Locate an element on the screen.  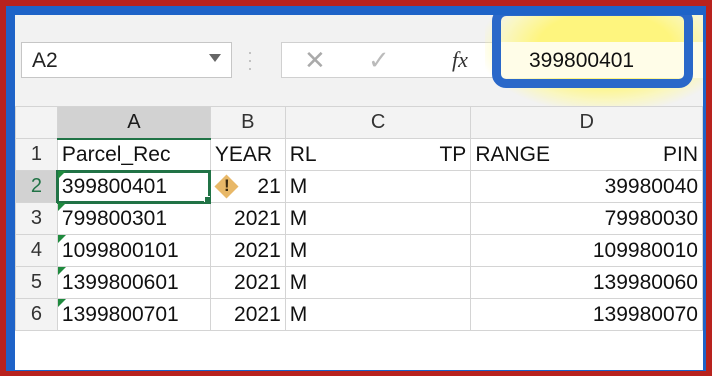
row-header: 6 is located at coordinates (36, 314).